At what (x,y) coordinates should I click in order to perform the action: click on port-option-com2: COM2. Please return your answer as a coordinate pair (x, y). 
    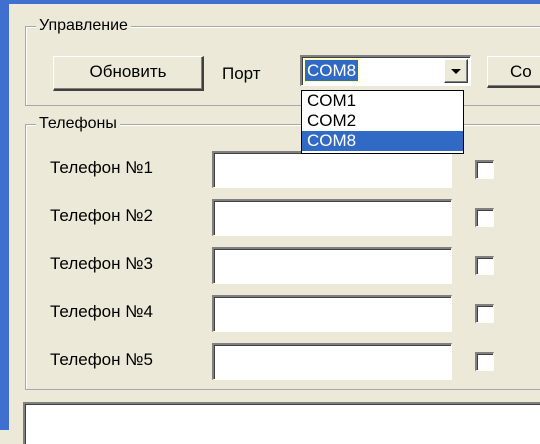
    Looking at the image, I should click on (382, 121).